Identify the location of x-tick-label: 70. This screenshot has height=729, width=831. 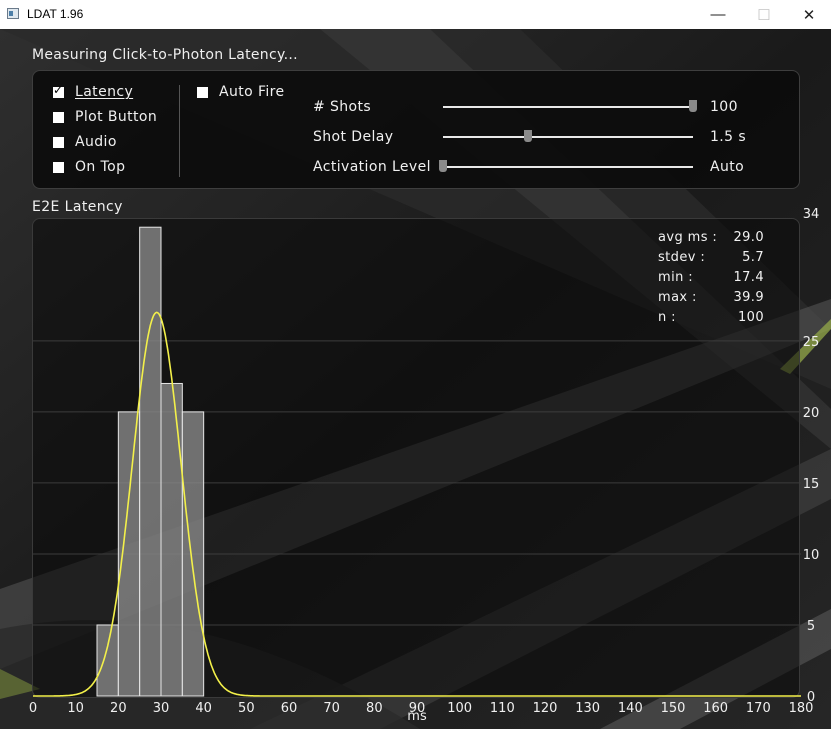
(331, 708).